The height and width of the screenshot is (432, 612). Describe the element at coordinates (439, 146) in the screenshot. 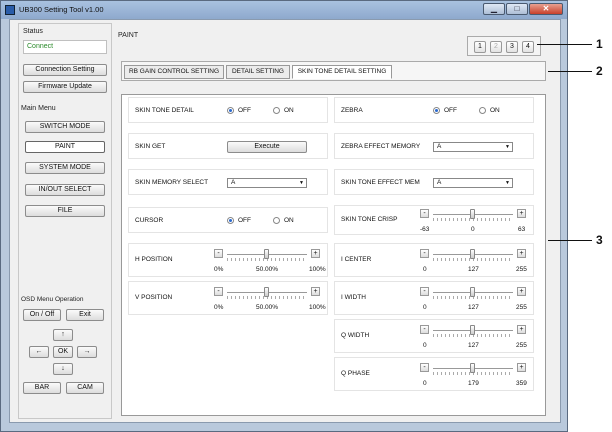

I see `zebra-effect-memory-value: A` at that location.